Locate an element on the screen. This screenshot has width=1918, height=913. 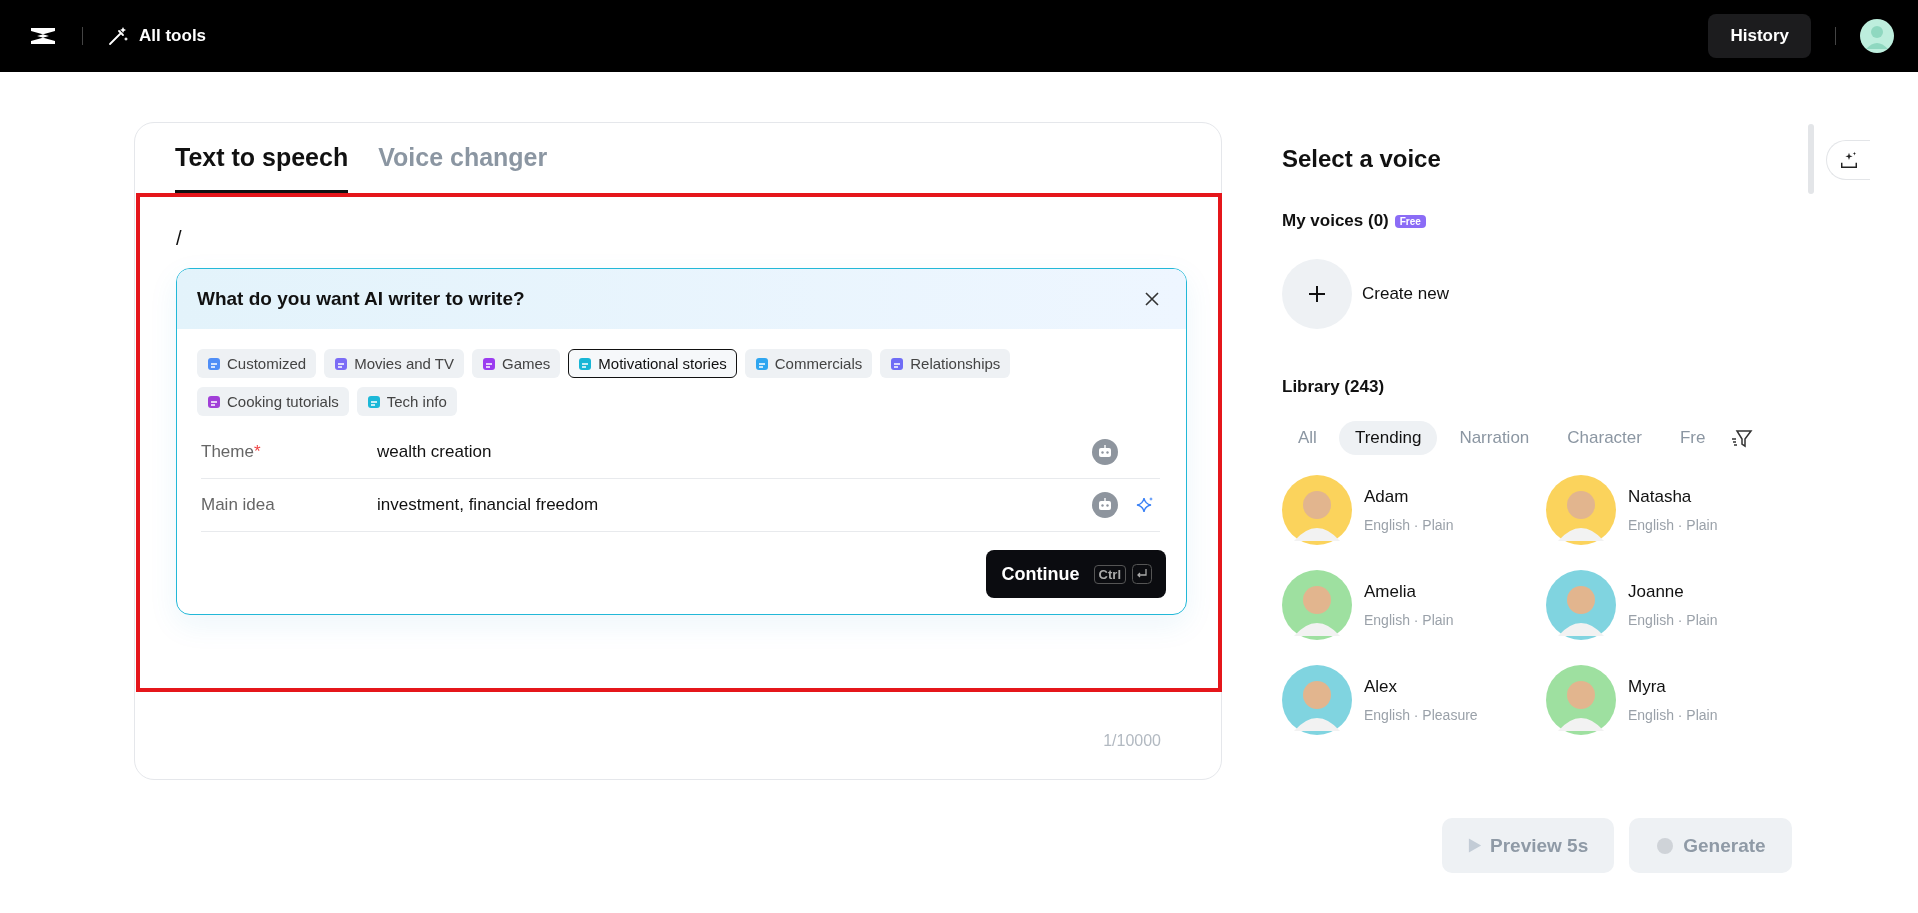
orb-icon is located at coordinates (1665, 845).